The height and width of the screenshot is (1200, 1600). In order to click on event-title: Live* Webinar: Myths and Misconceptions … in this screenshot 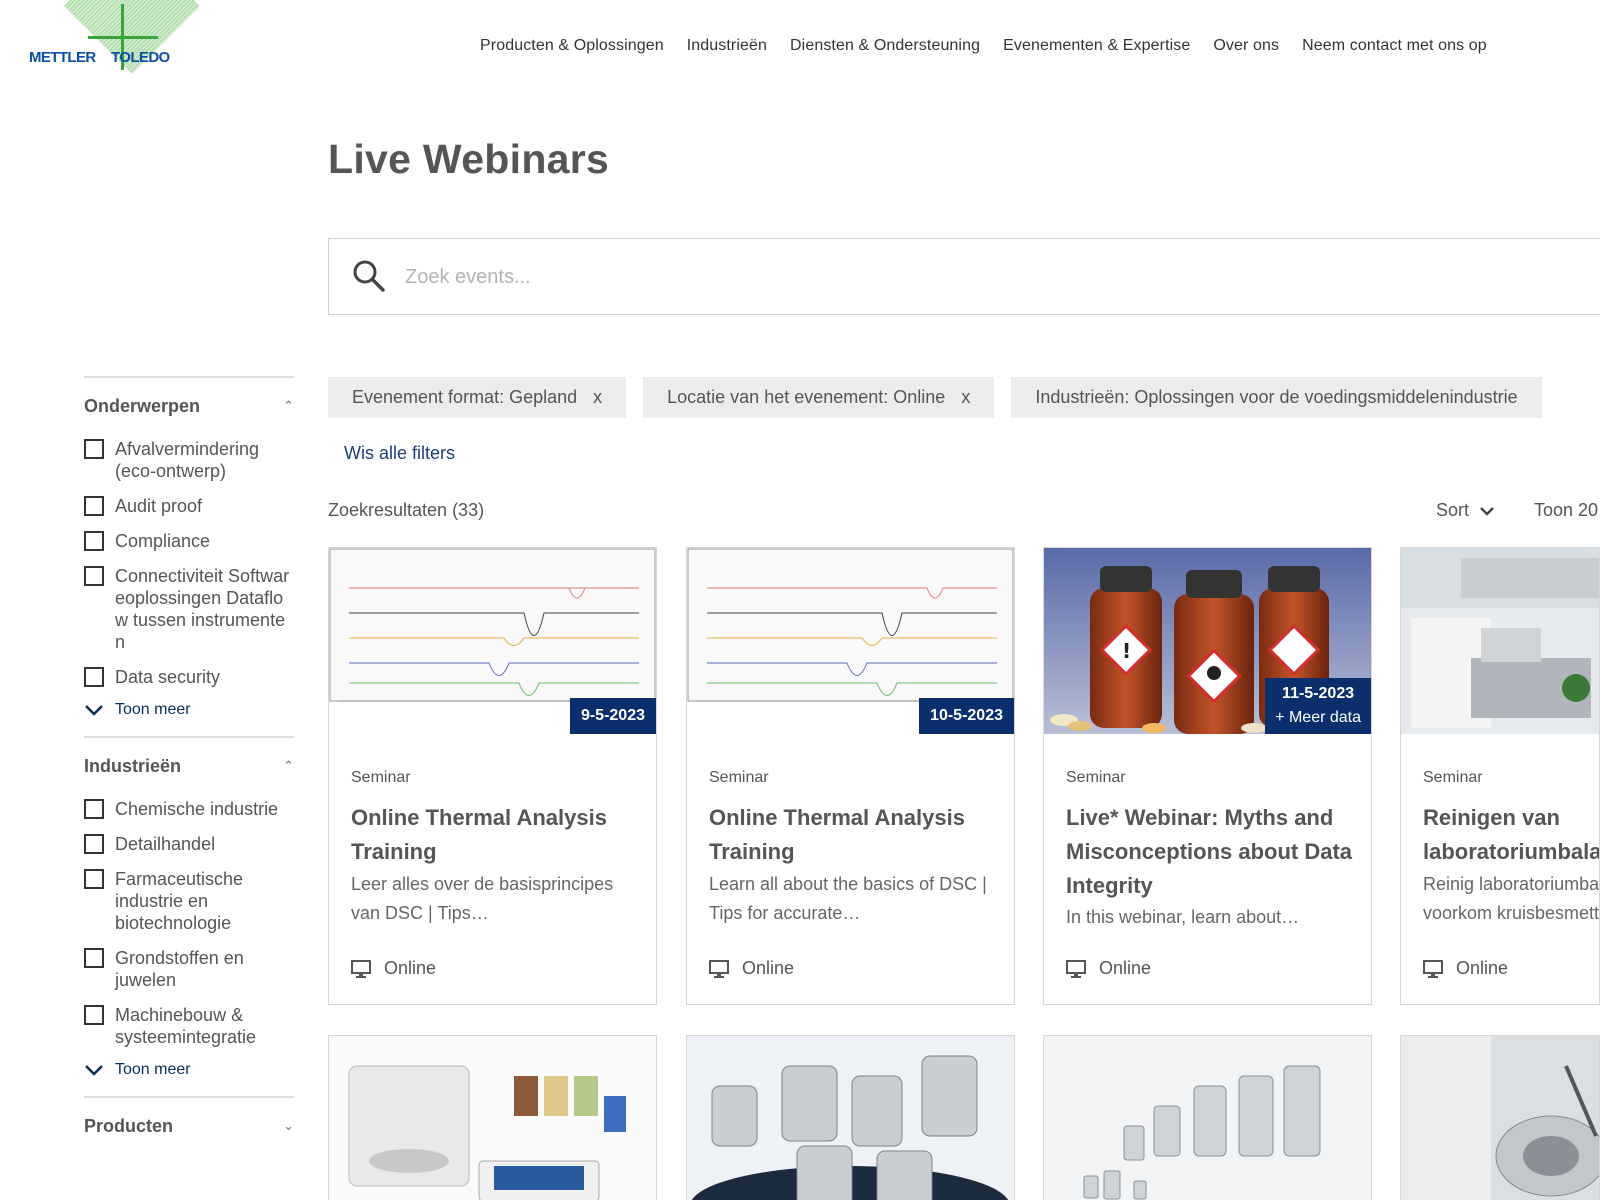, I will do `click(1211, 852)`.